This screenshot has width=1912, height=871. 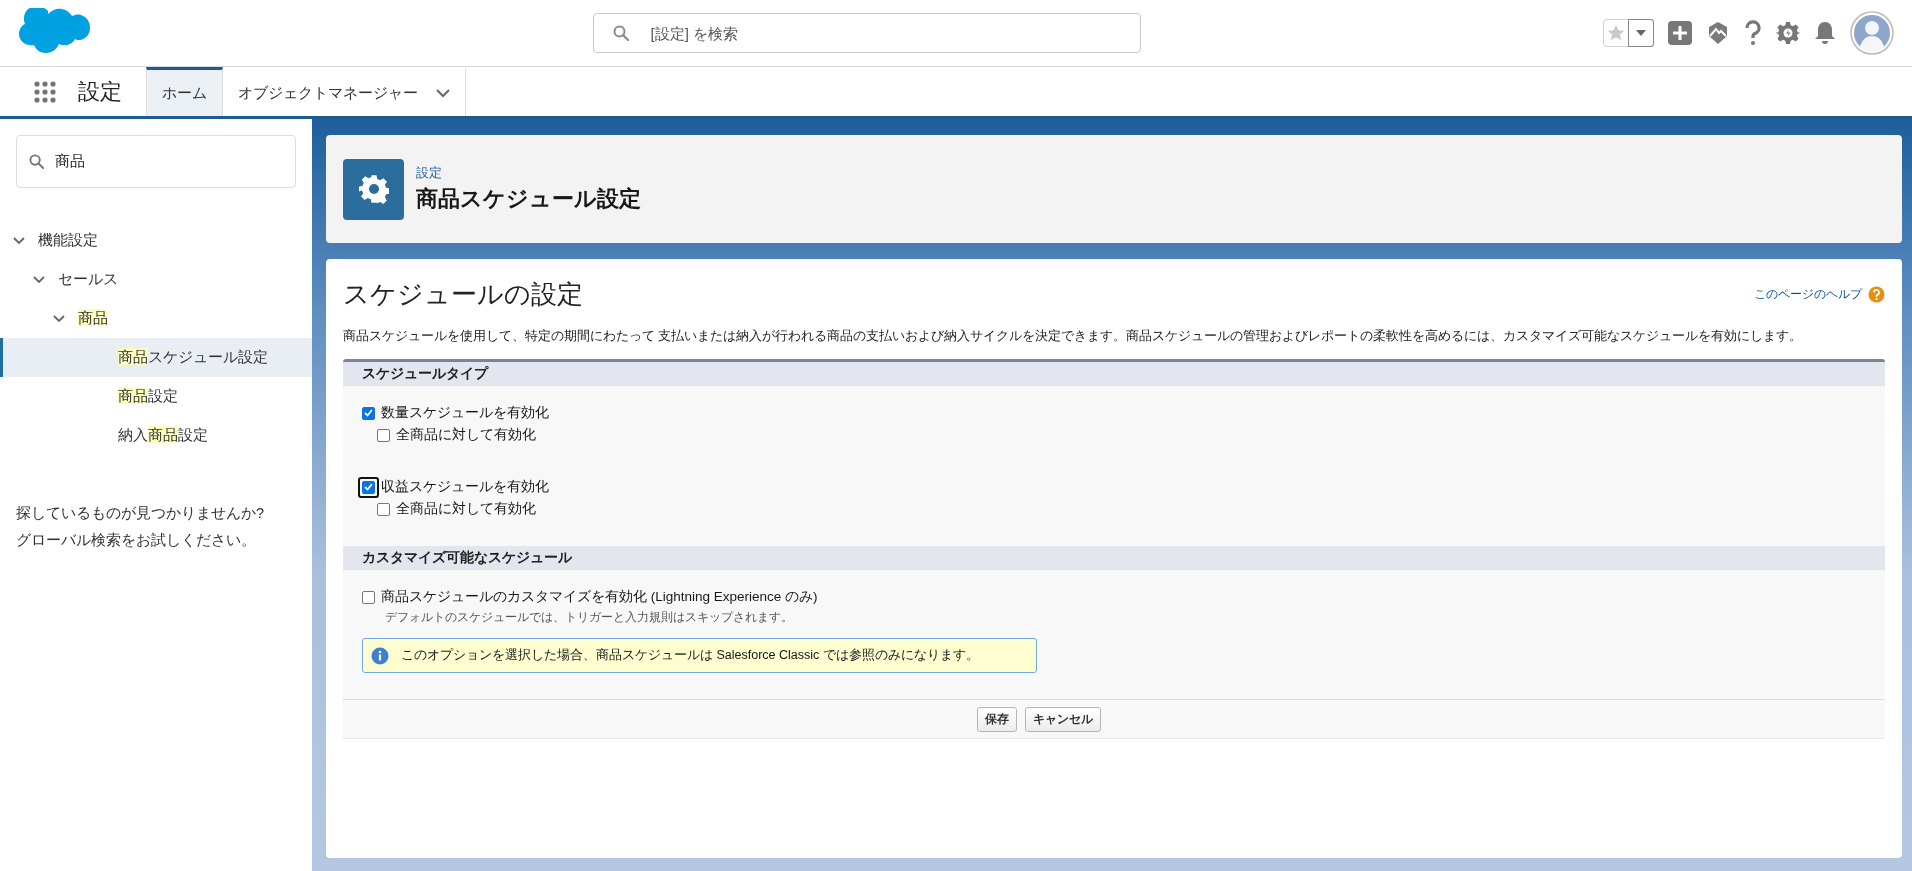 I want to click on nav-tab: ホーム, so click(x=184, y=91).